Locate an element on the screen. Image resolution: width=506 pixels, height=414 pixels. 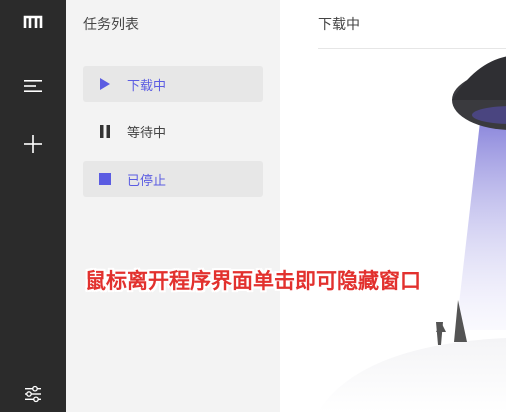
sidebar-item-label: 下载中 is located at coordinates (147, 86).